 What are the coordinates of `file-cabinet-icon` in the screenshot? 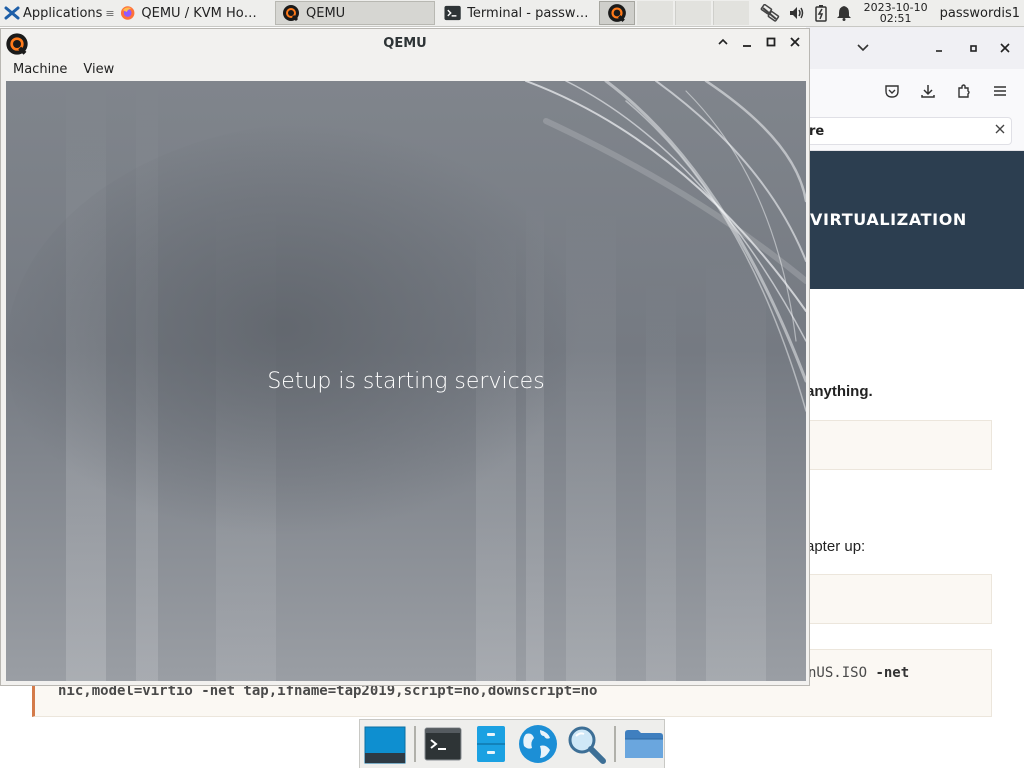 It's located at (490, 744).